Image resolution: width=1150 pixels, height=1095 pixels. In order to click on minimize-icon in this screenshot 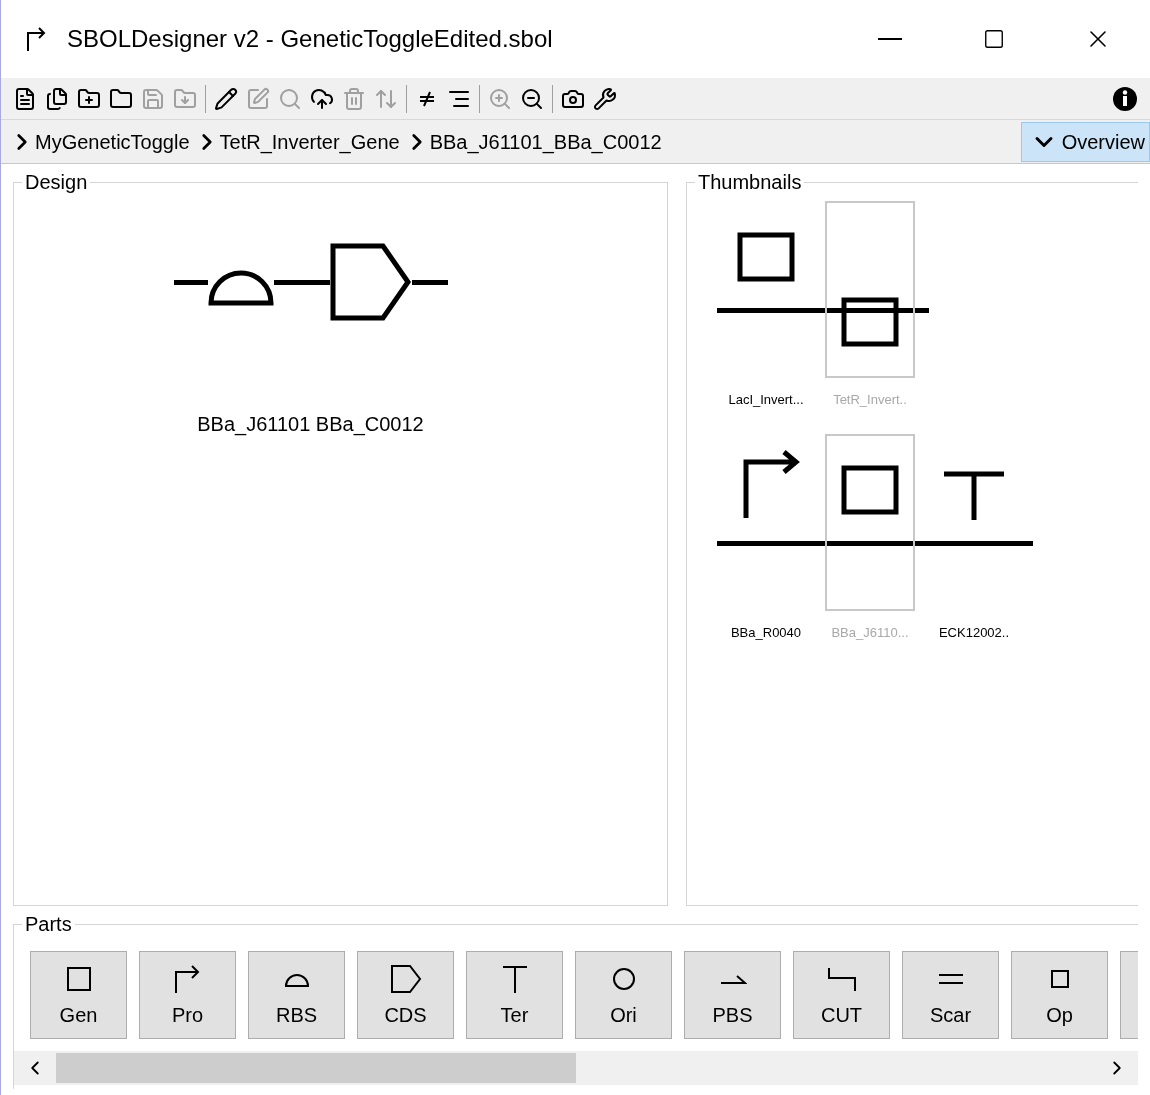, I will do `click(890, 39)`.